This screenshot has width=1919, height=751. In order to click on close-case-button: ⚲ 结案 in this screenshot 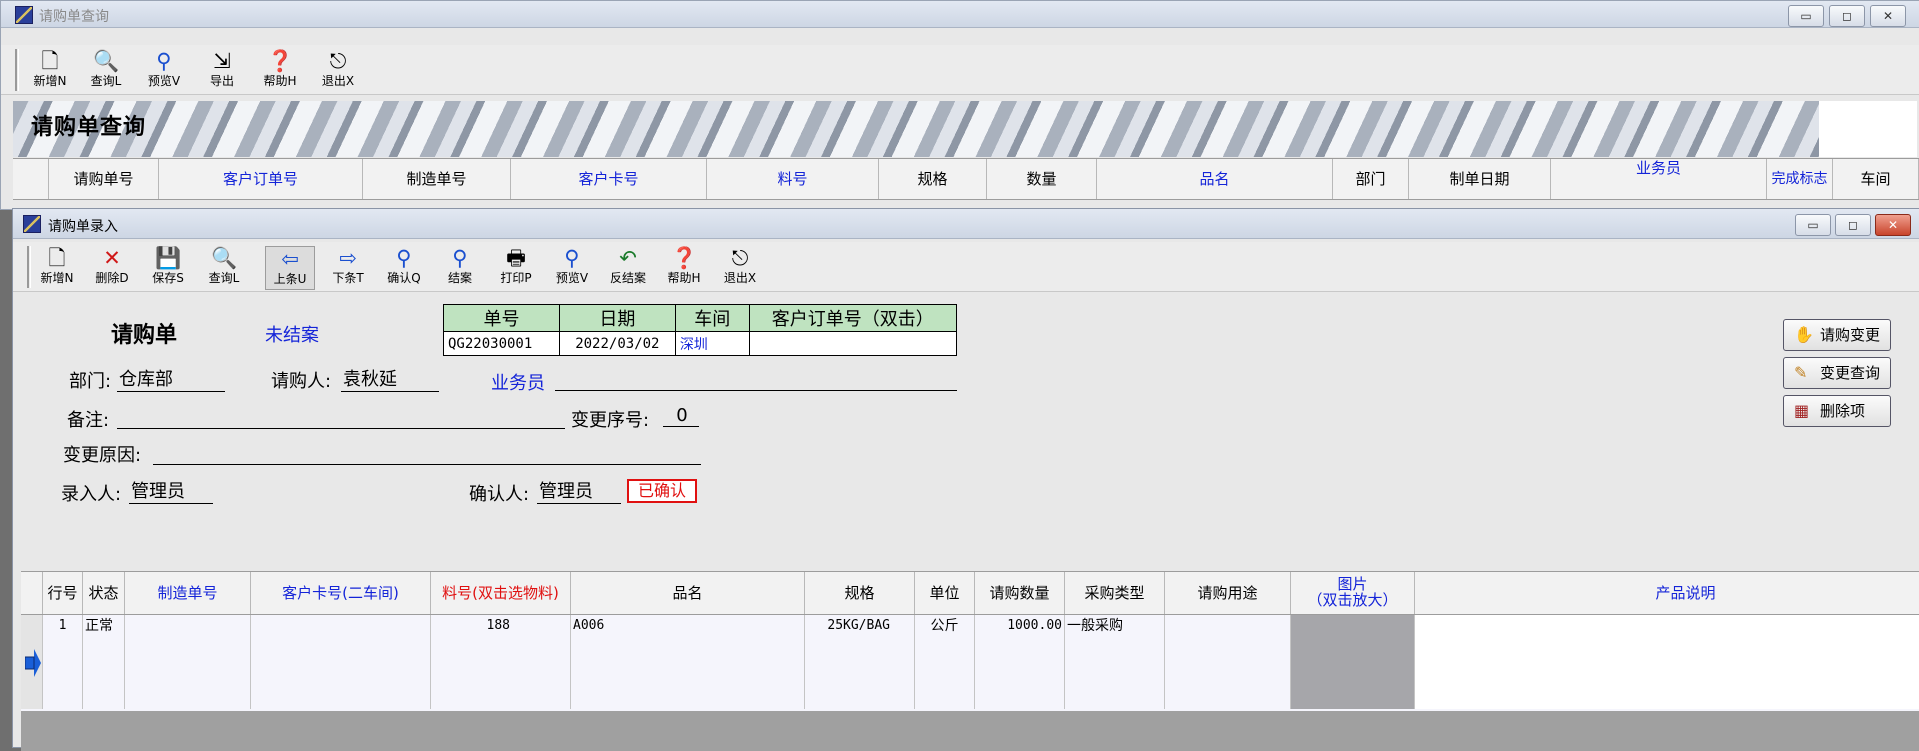, I will do `click(460, 268)`.